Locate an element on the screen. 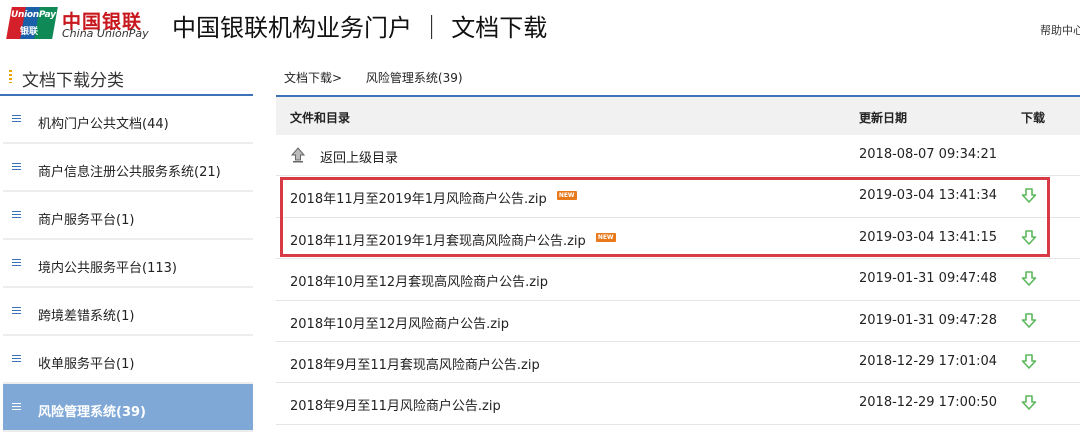 This screenshot has width=1080, height=432. file-date: 2019-01-31 09:47:48 is located at coordinates (928, 279).